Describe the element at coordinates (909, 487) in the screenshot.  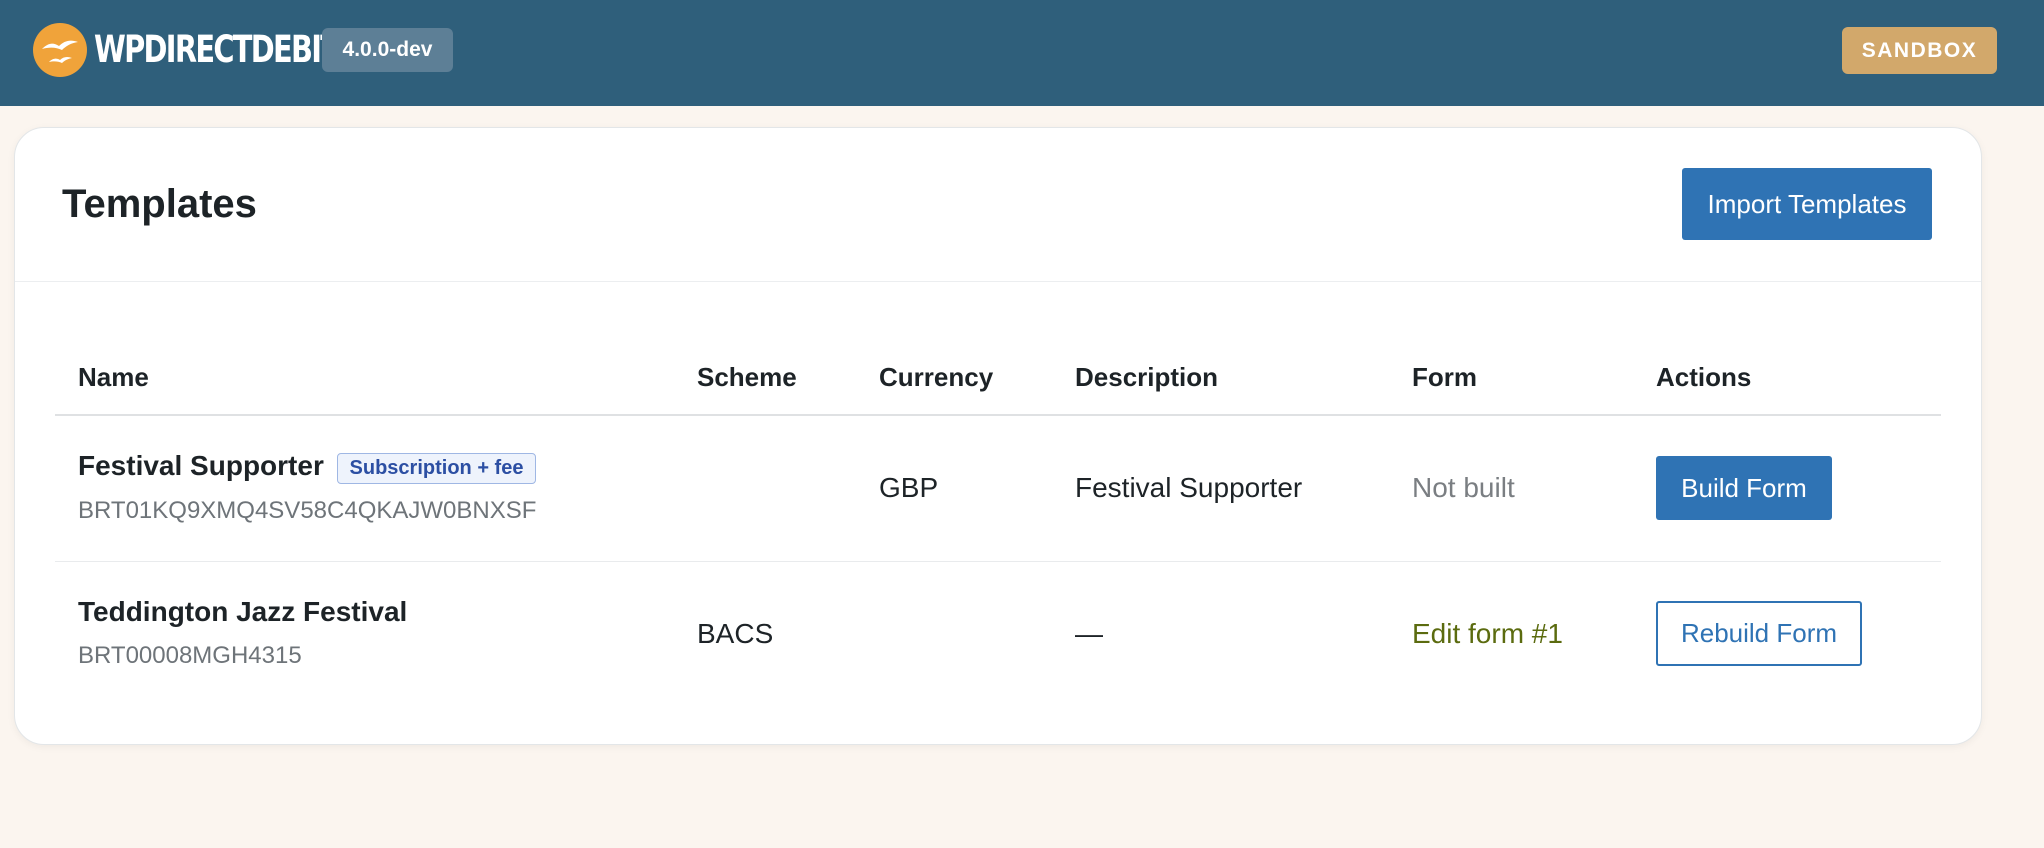
I see `template-currency: GBP` at that location.